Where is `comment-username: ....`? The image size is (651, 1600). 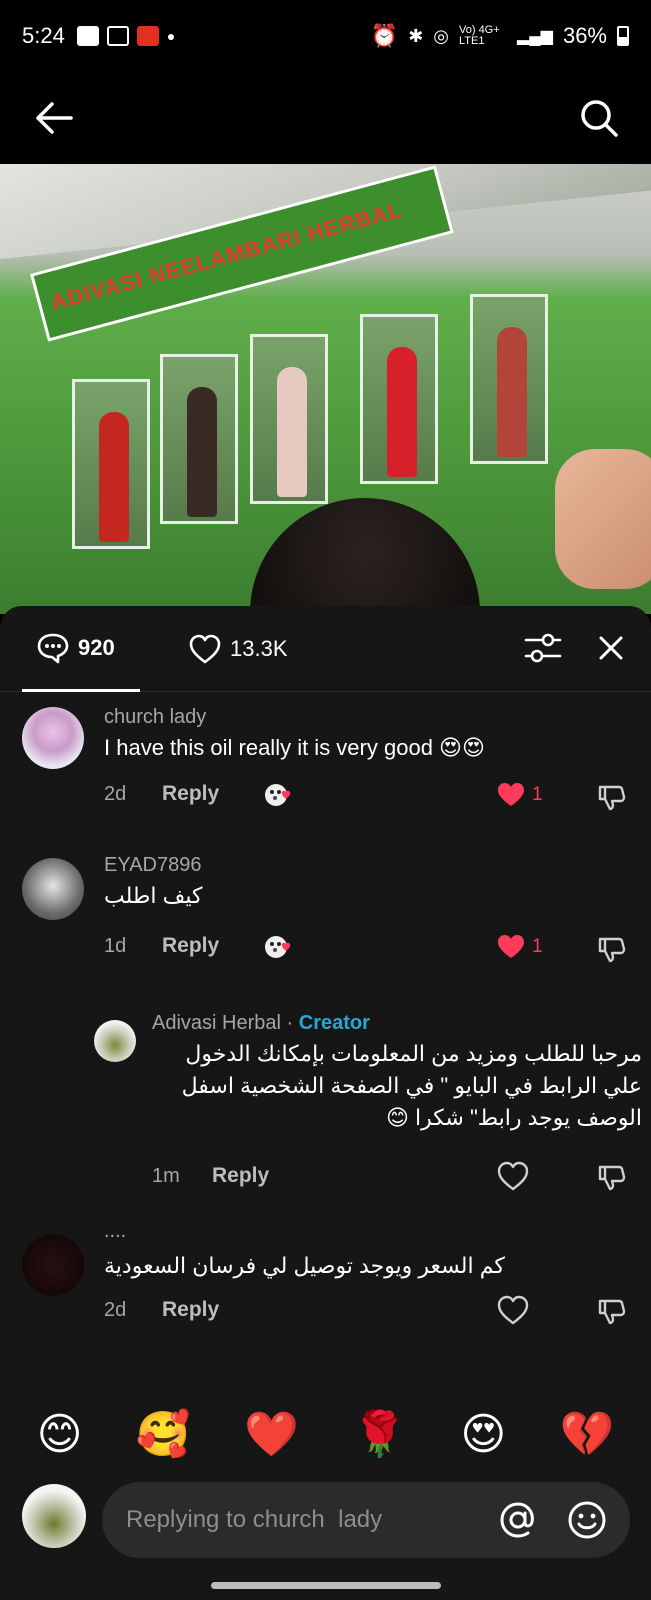 comment-username: .... is located at coordinates (115, 1231).